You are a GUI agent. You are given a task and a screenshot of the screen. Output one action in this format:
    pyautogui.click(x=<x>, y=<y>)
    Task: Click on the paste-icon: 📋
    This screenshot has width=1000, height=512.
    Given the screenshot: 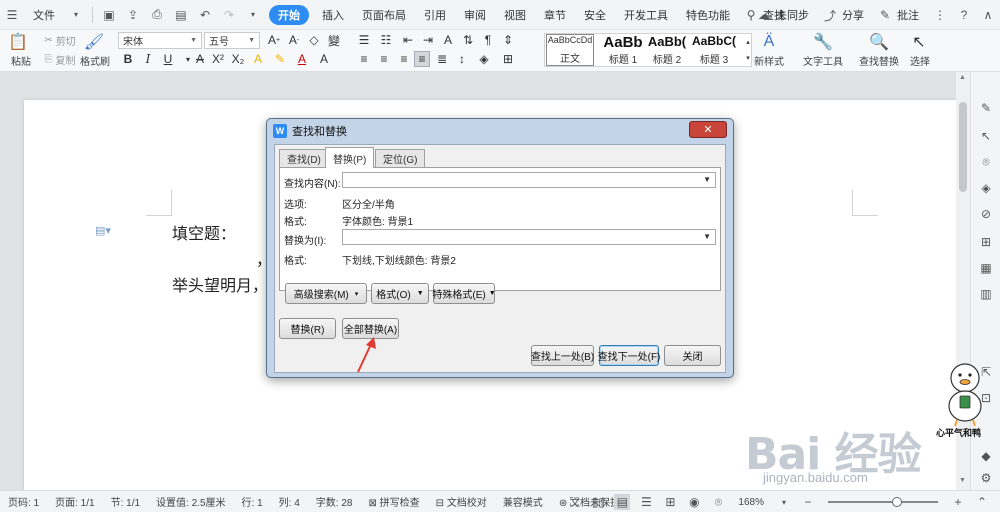 What is the action you would take?
    pyautogui.click(x=18, y=42)
    